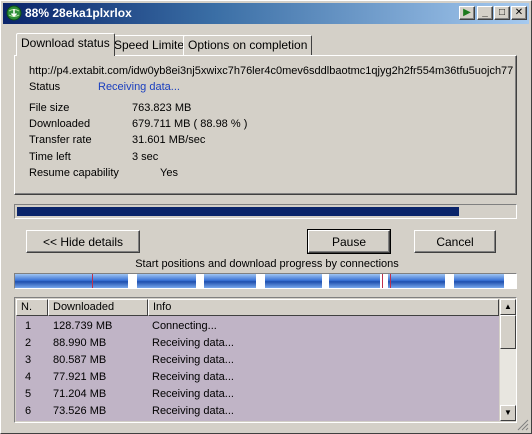  Describe the element at coordinates (28, 411) in the screenshot. I see `cell-n: 6` at that location.